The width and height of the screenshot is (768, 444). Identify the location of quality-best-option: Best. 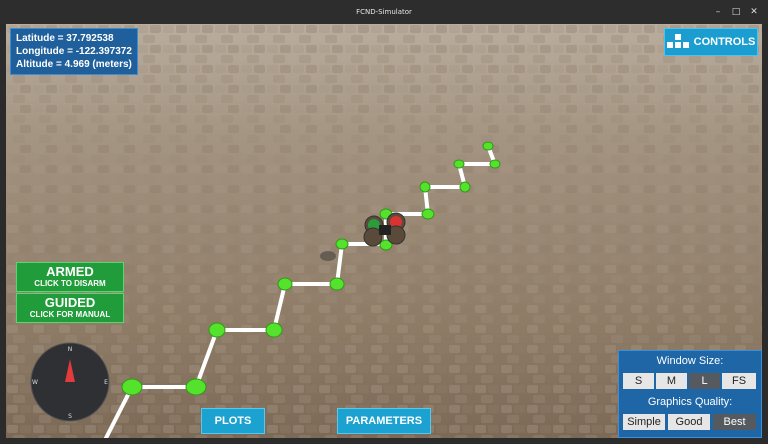
(734, 422).